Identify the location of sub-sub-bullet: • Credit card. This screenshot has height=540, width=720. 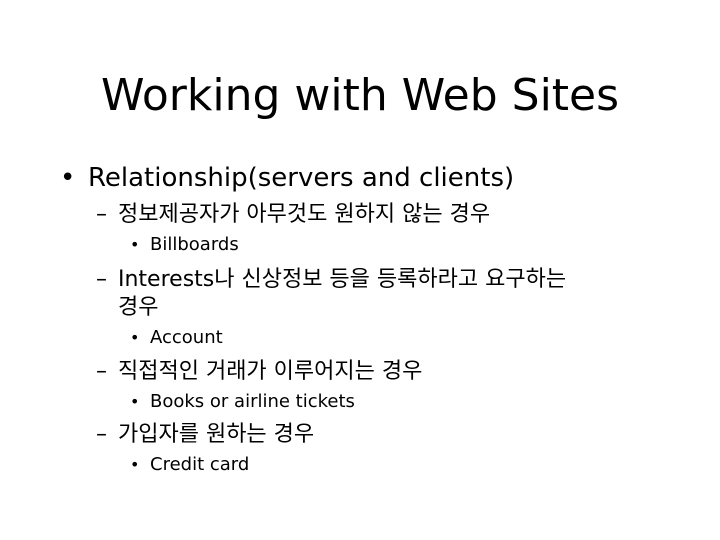
(189, 465).